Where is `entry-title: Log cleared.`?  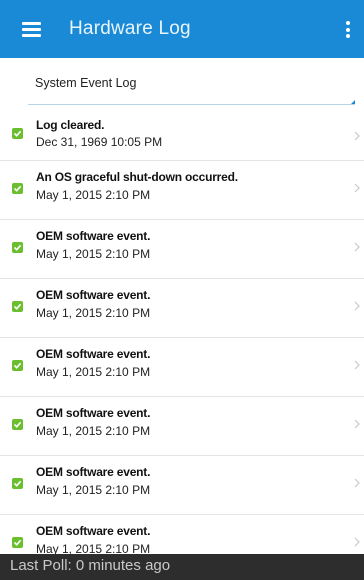 entry-title: Log cleared. is located at coordinates (70, 125).